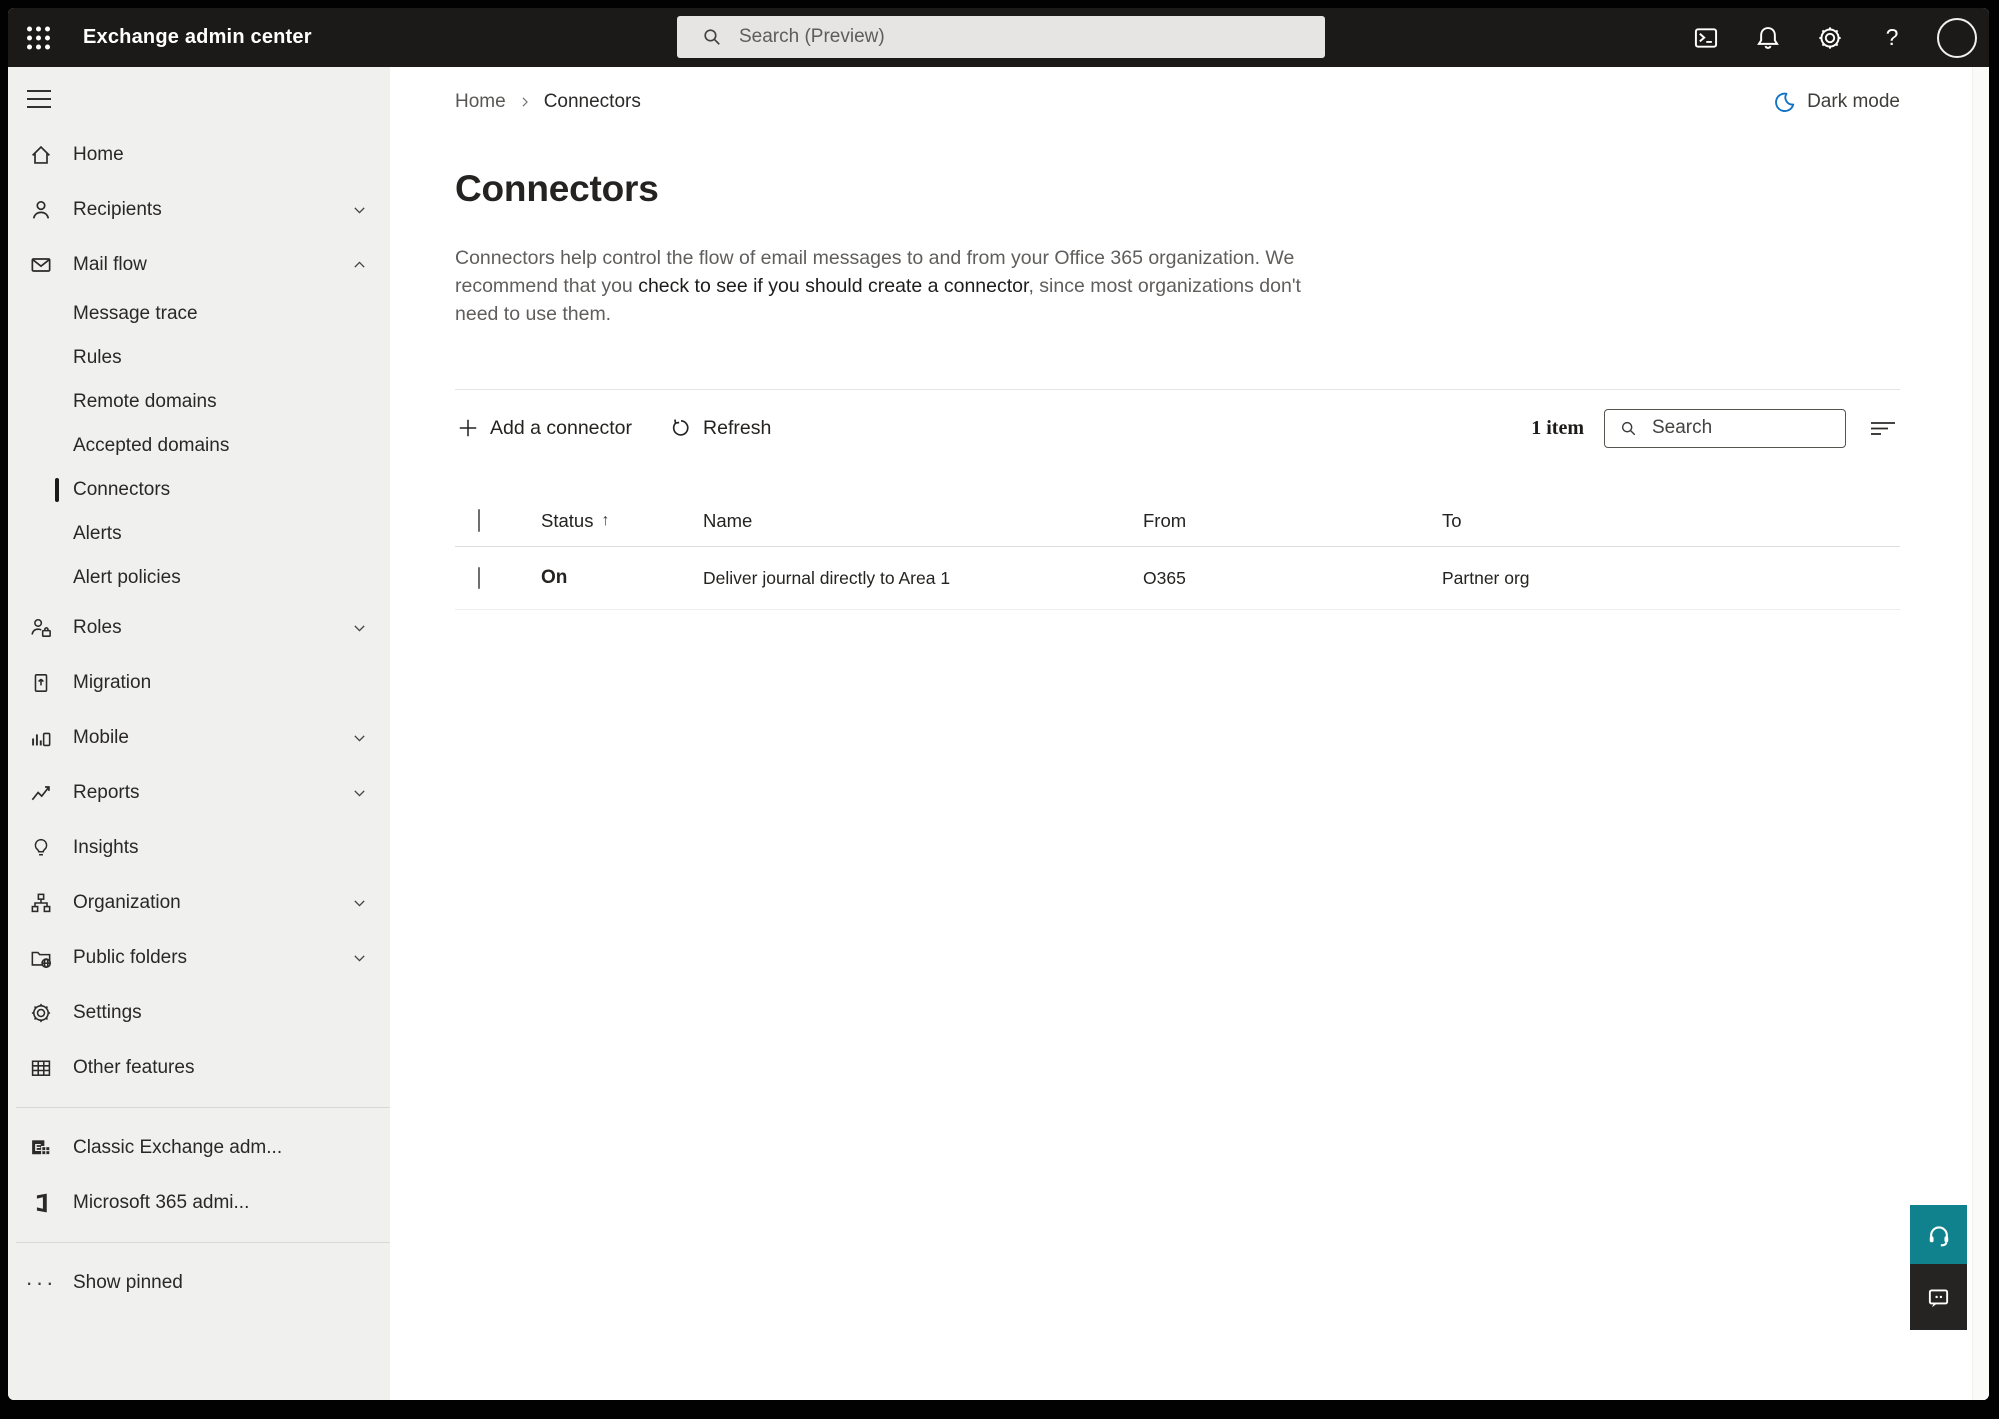  I want to click on chevron-up-icon, so click(359, 264).